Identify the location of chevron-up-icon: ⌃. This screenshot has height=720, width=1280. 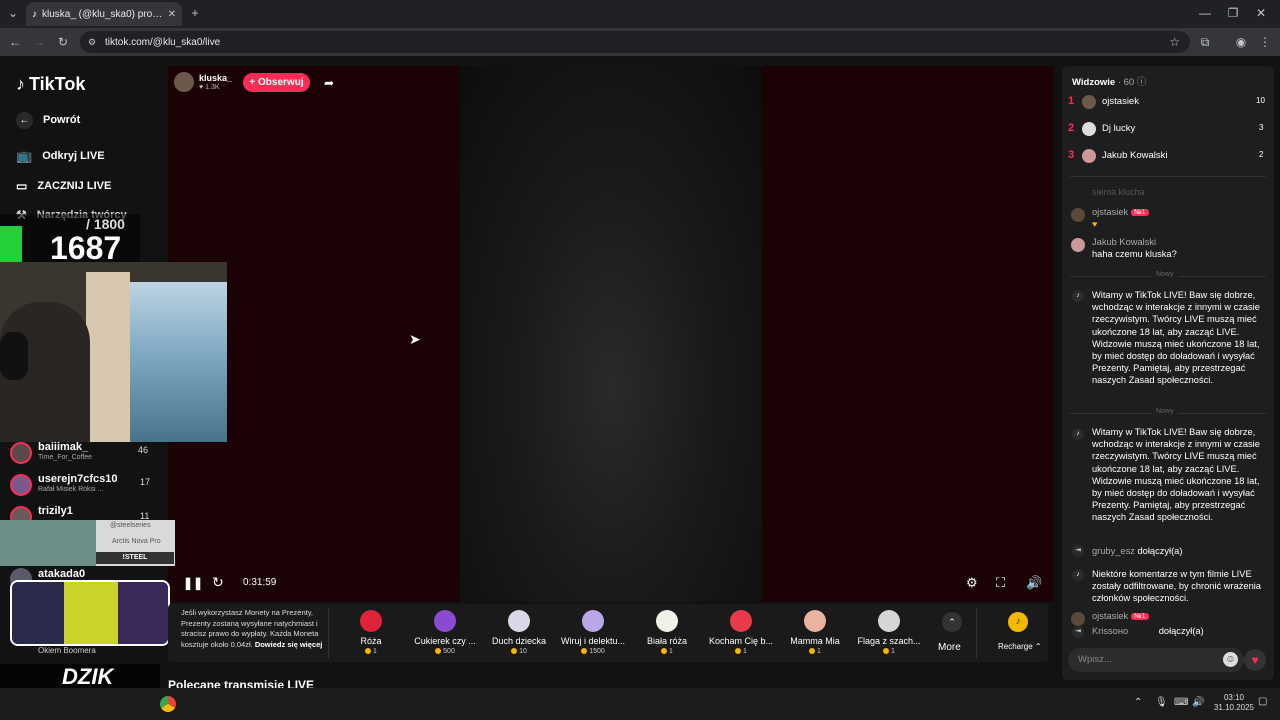
(952, 622).